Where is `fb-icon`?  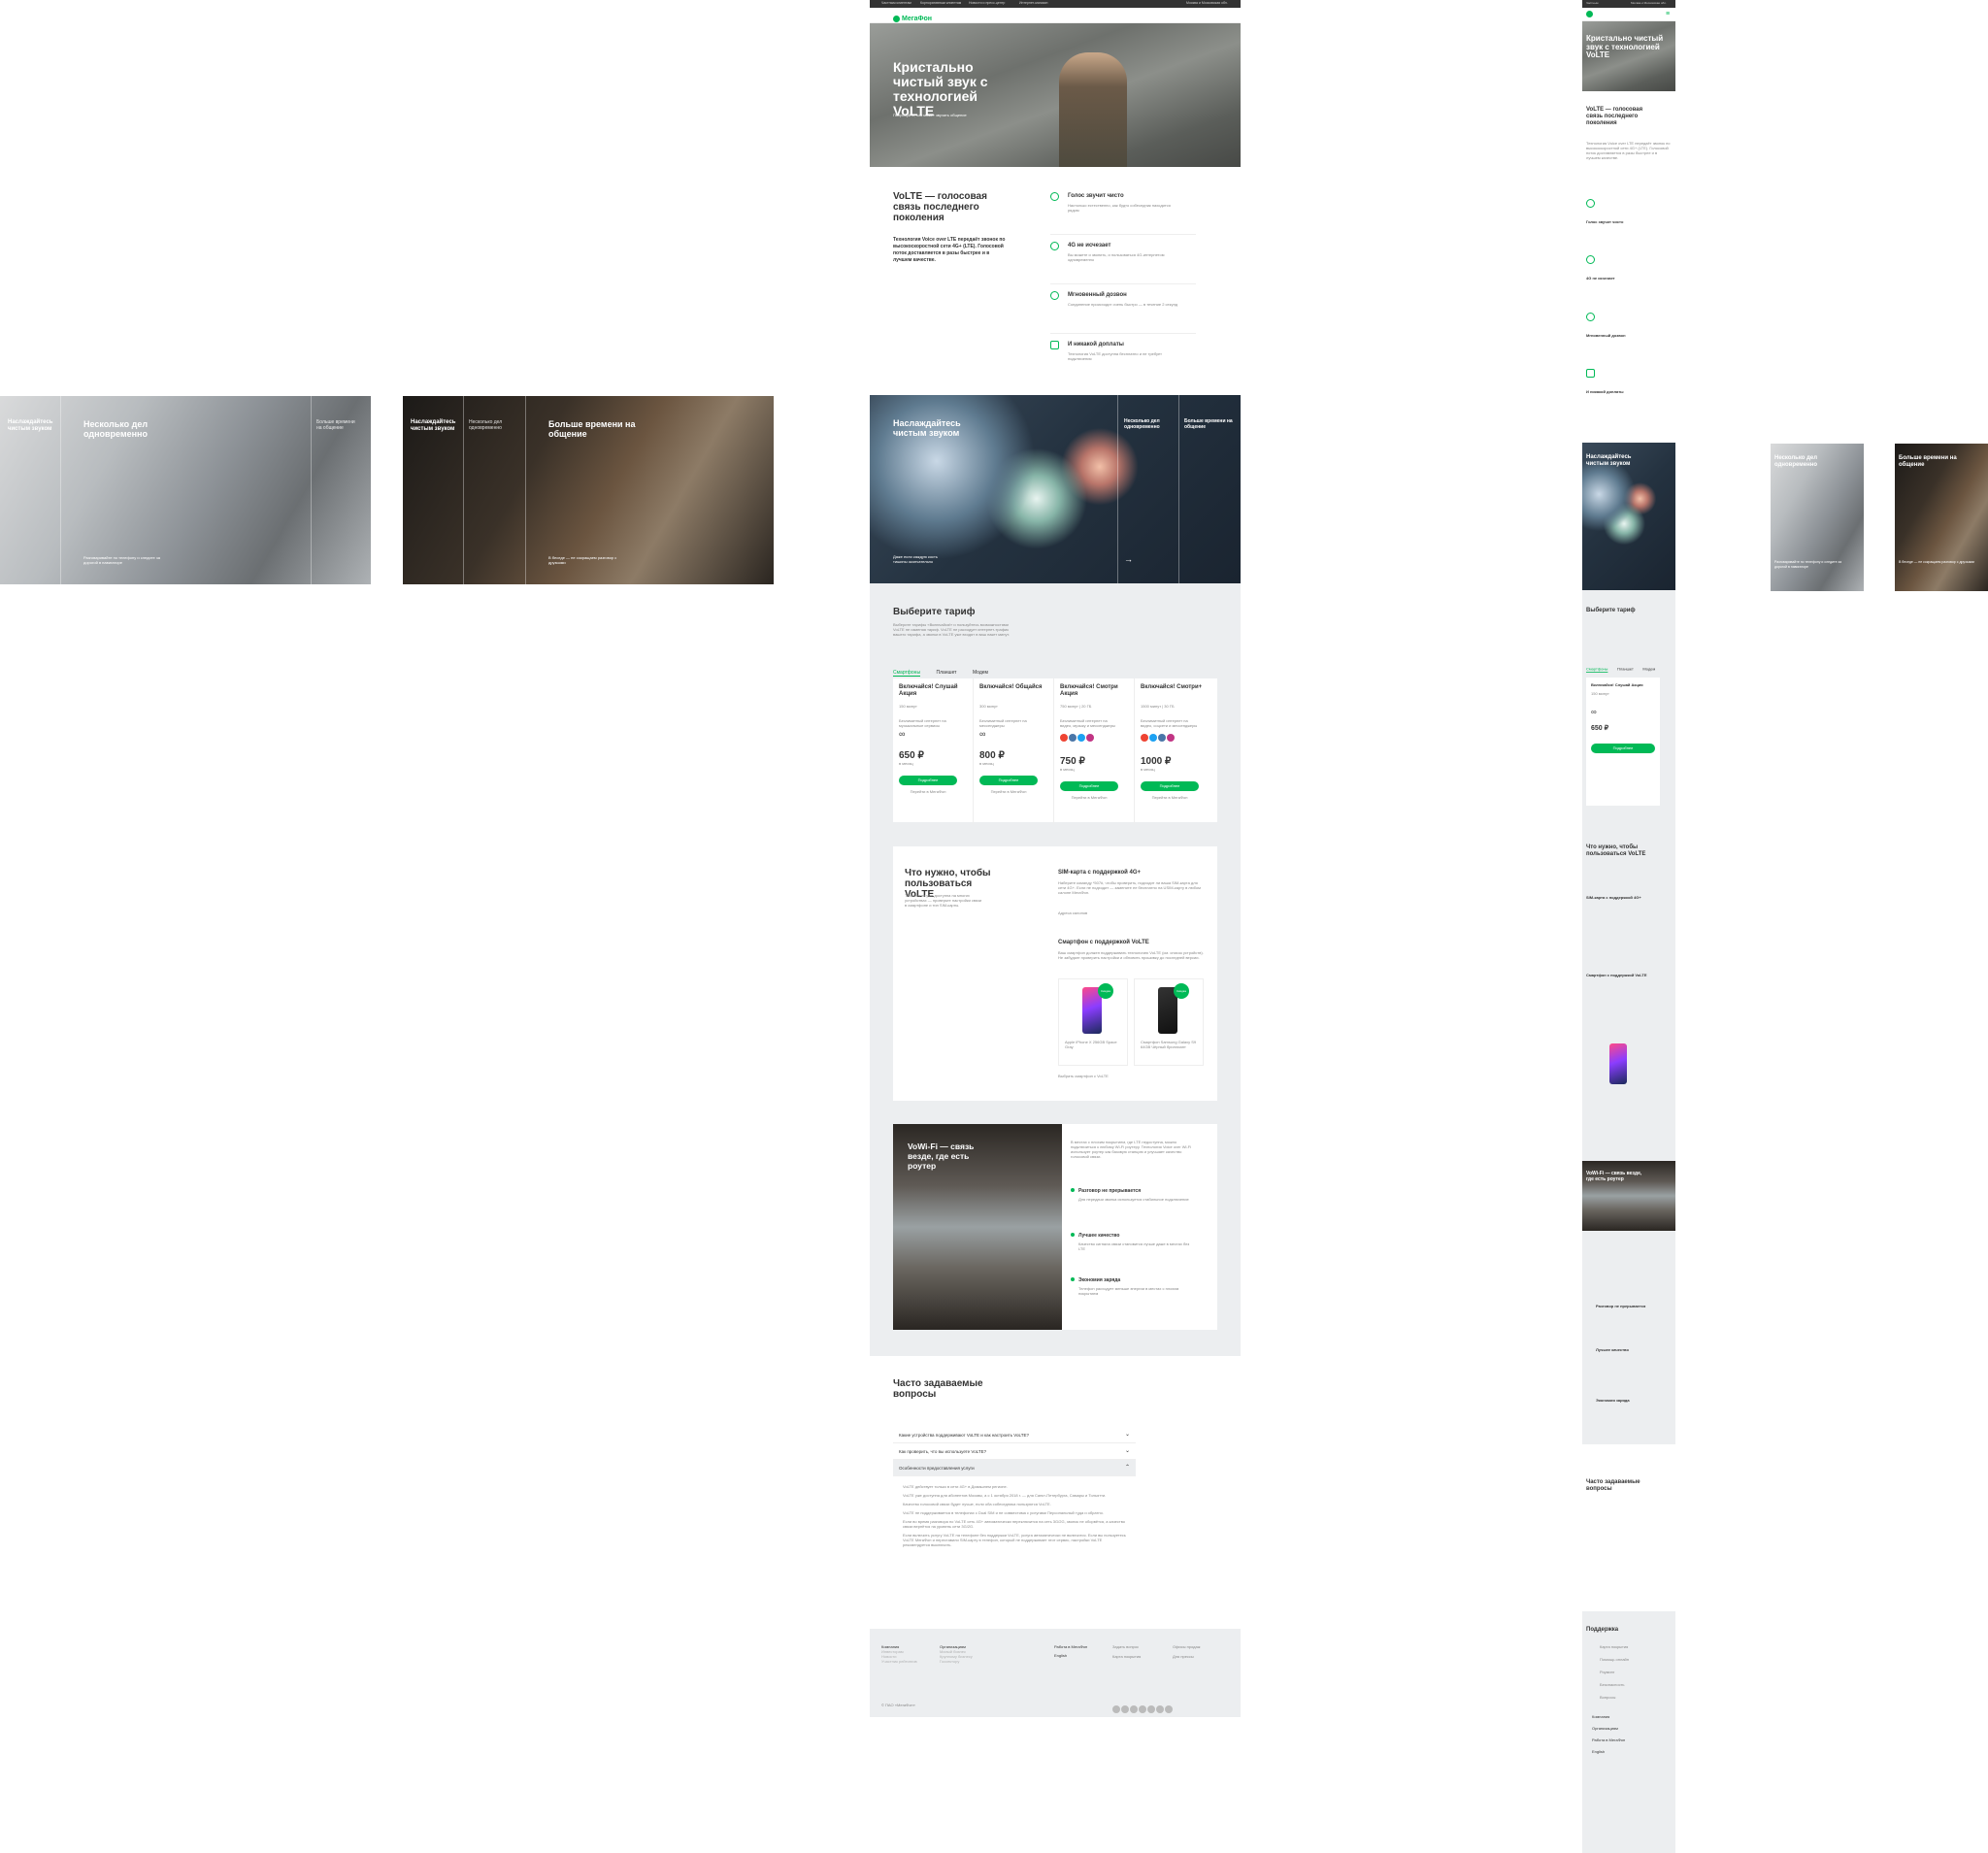
fb-icon is located at coordinates (1134, 1709).